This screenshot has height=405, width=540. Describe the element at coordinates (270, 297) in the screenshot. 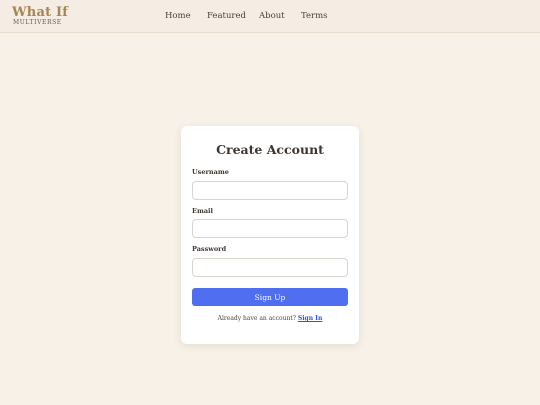

I see `sign-up-button: Sign Up` at that location.